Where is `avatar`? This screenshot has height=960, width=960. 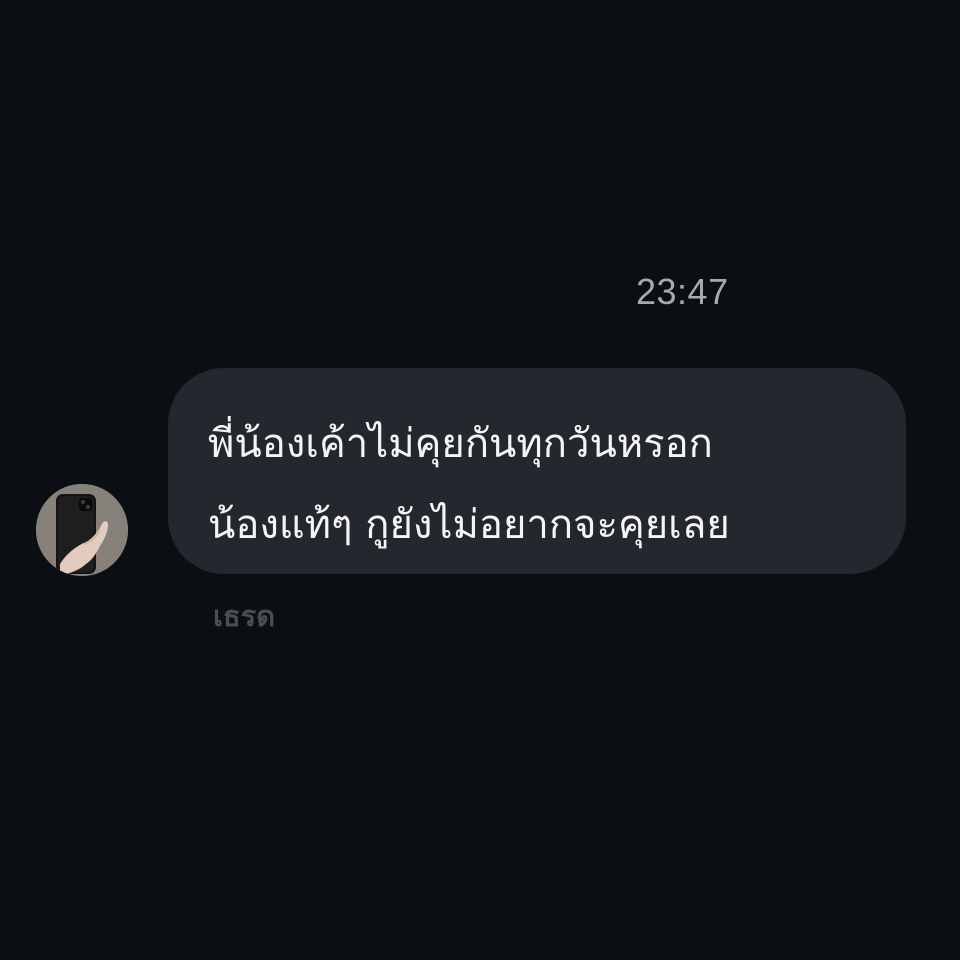 avatar is located at coordinates (82, 530).